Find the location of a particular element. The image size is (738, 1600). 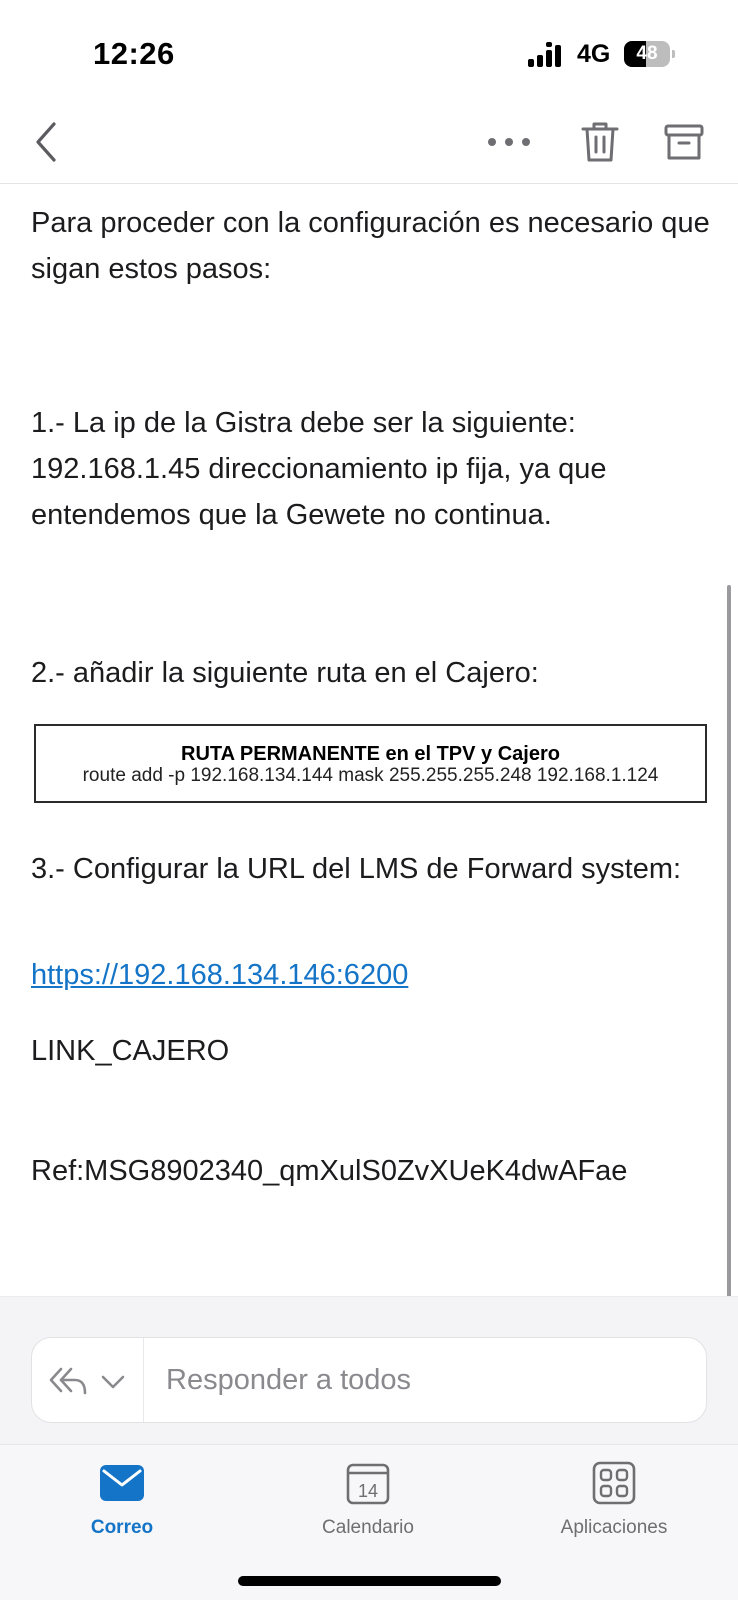

tab-mail: Correo is located at coordinates (122, 1506).